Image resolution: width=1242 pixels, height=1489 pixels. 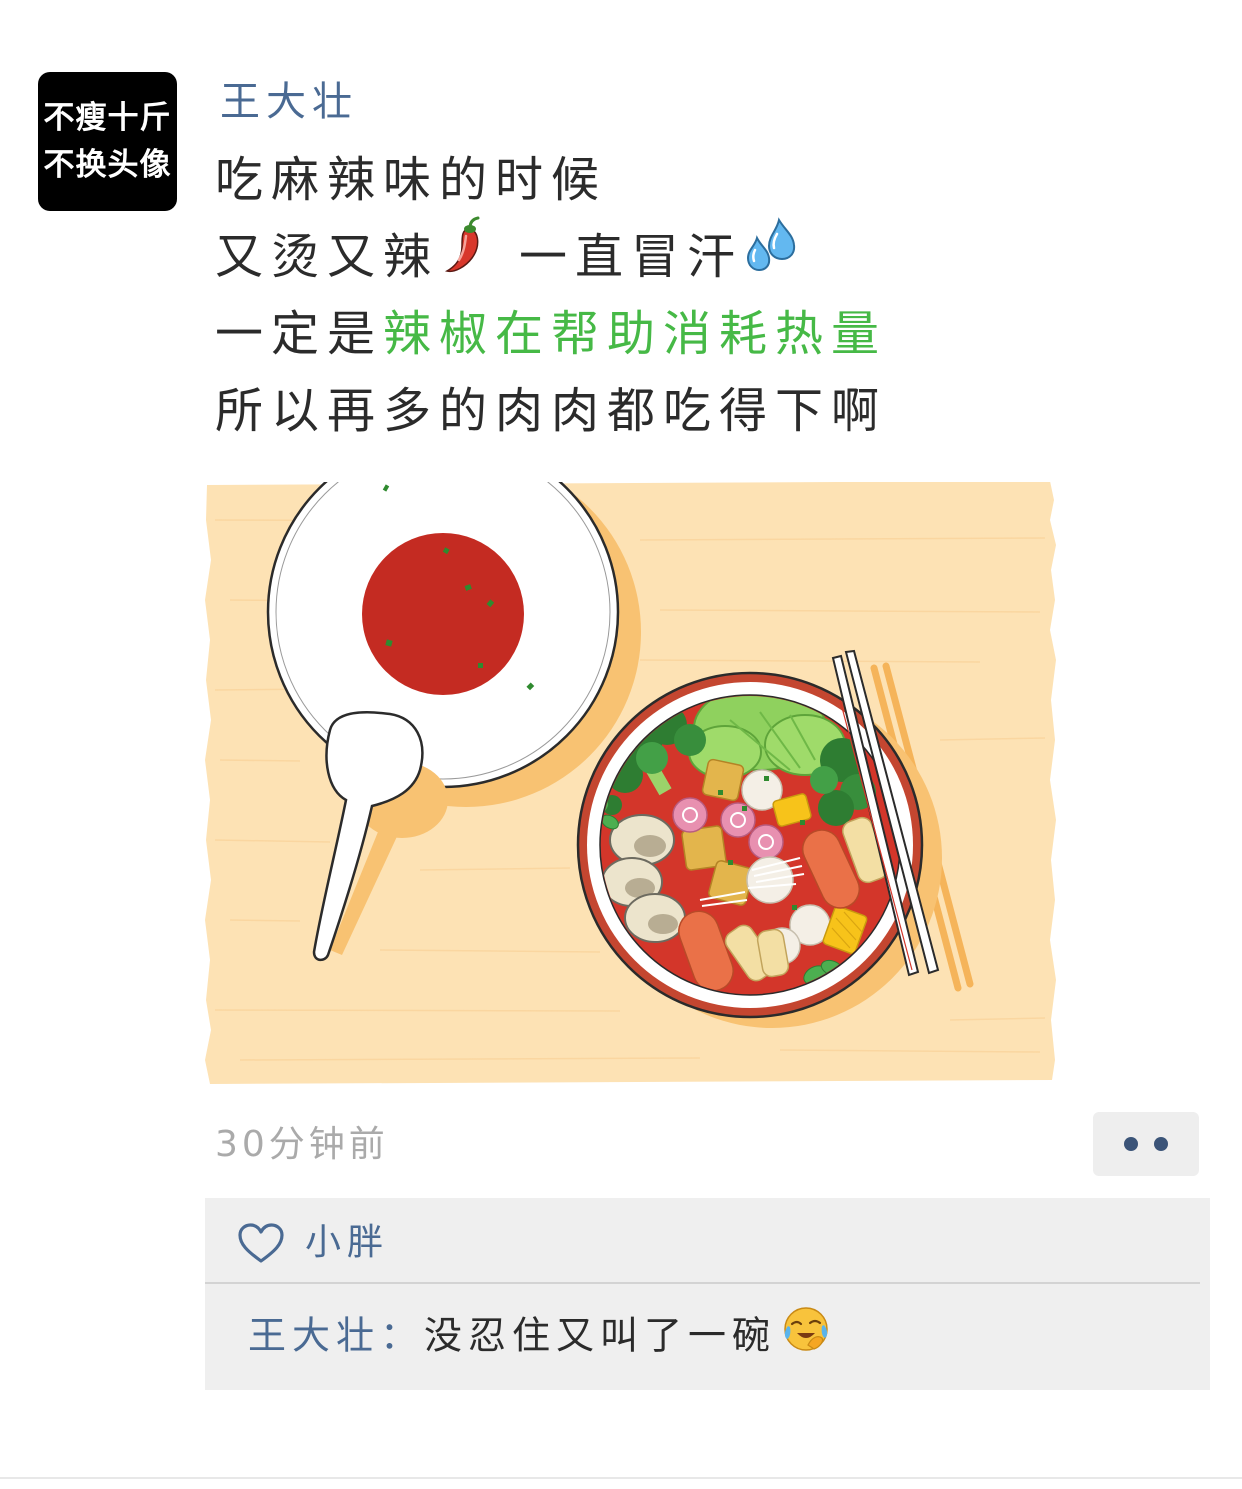 I want to click on post-text-line: 又烫又辣 一直冒汗, so click(x=510, y=256).